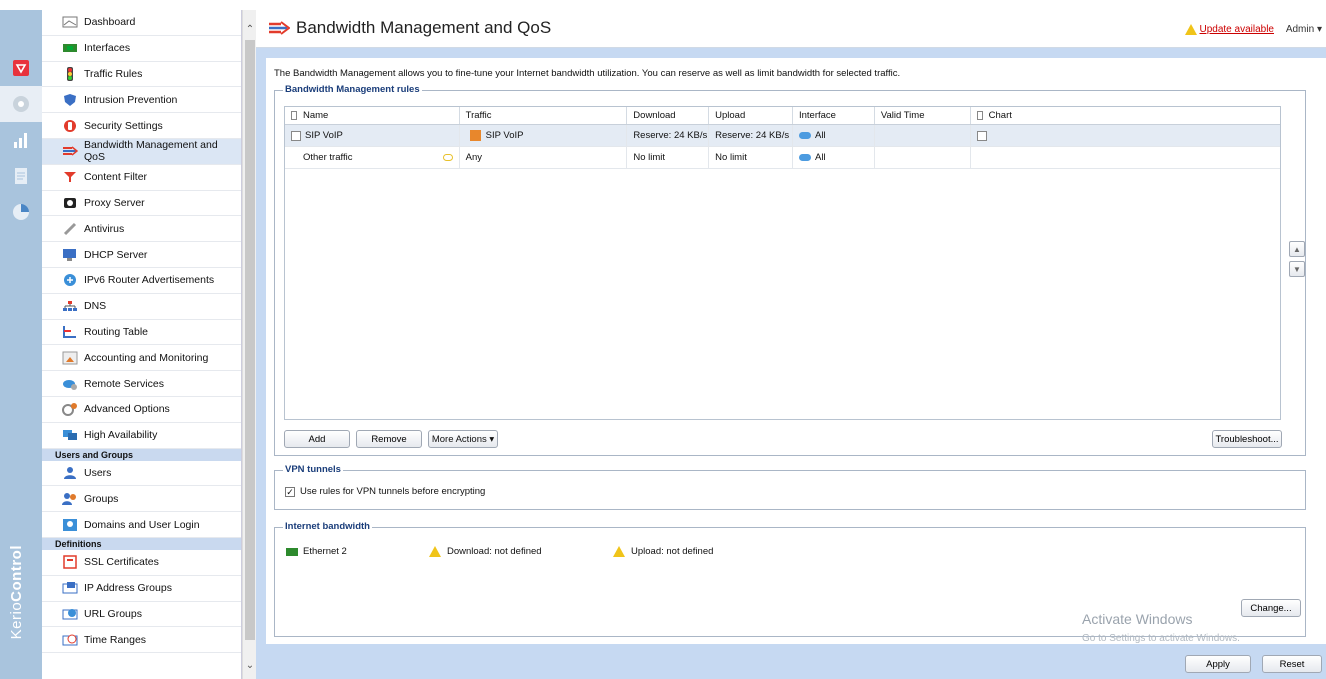 The height and width of the screenshot is (679, 1326). I want to click on sidebar-item-url-groups: URL Groups, so click(141, 615).